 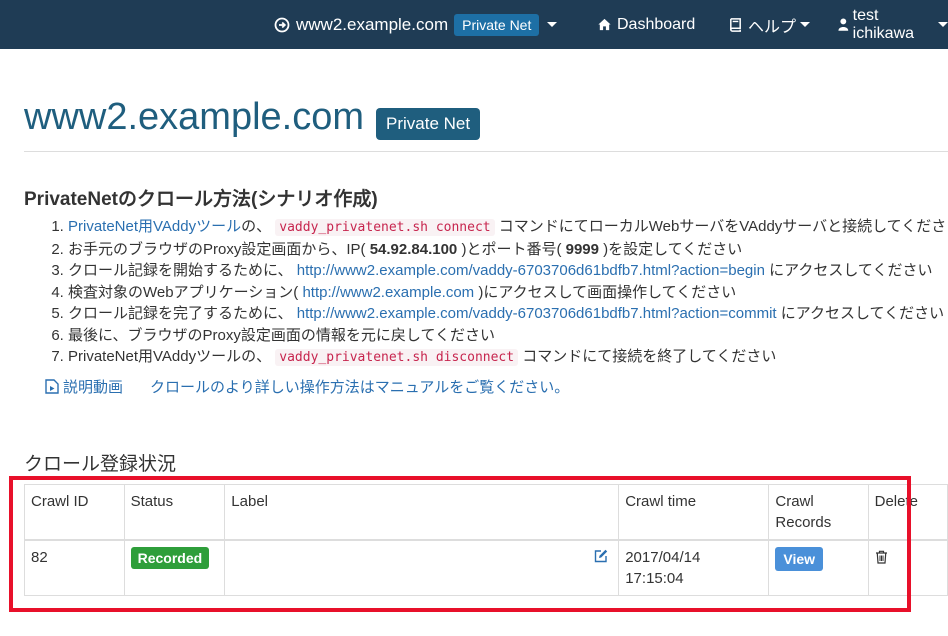 I want to click on col-crawl-time: Crawl time, so click(x=694, y=512).